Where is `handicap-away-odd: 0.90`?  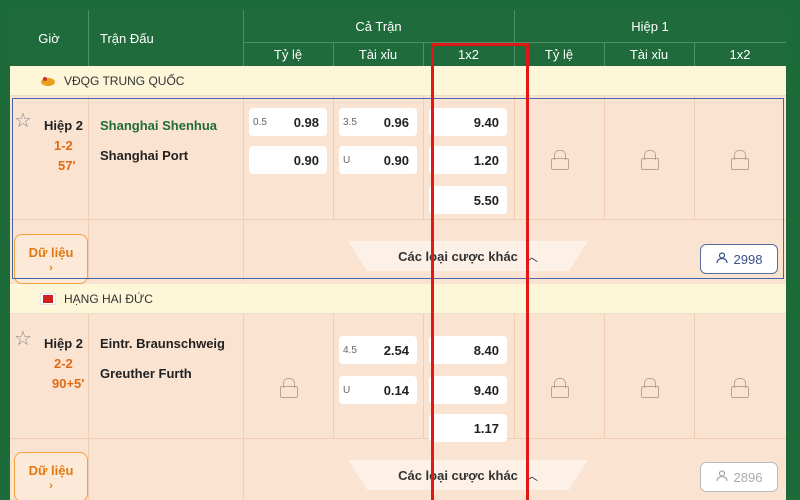
handicap-away-odd: 0.90 is located at coordinates (288, 160).